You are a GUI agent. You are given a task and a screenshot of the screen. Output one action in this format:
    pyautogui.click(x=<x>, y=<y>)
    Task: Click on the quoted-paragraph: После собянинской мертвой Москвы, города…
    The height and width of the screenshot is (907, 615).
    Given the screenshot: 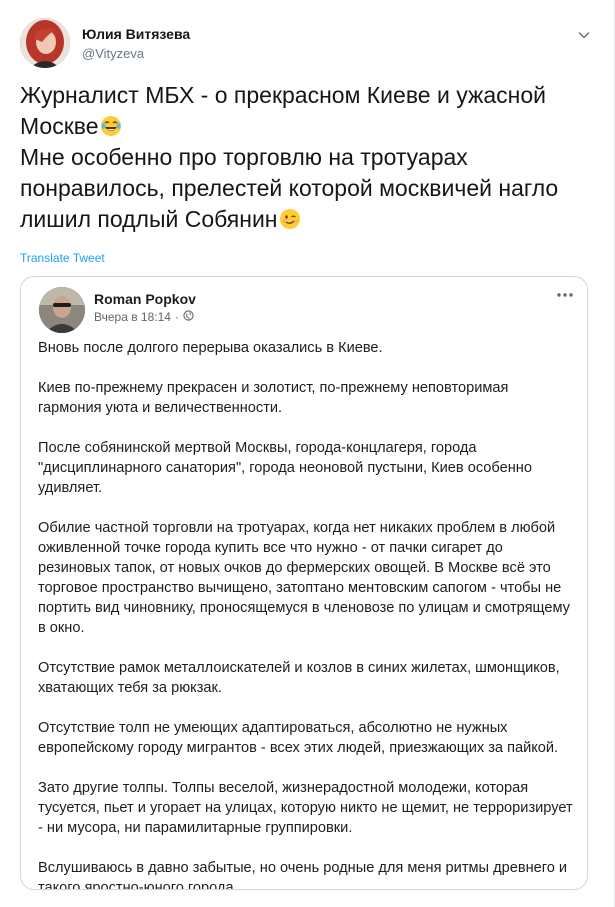 What is the action you would take?
    pyautogui.click(x=285, y=468)
    